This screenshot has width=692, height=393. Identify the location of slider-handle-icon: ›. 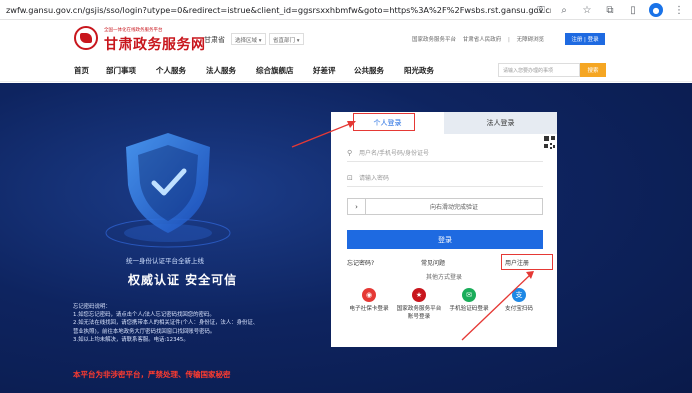
(357, 206).